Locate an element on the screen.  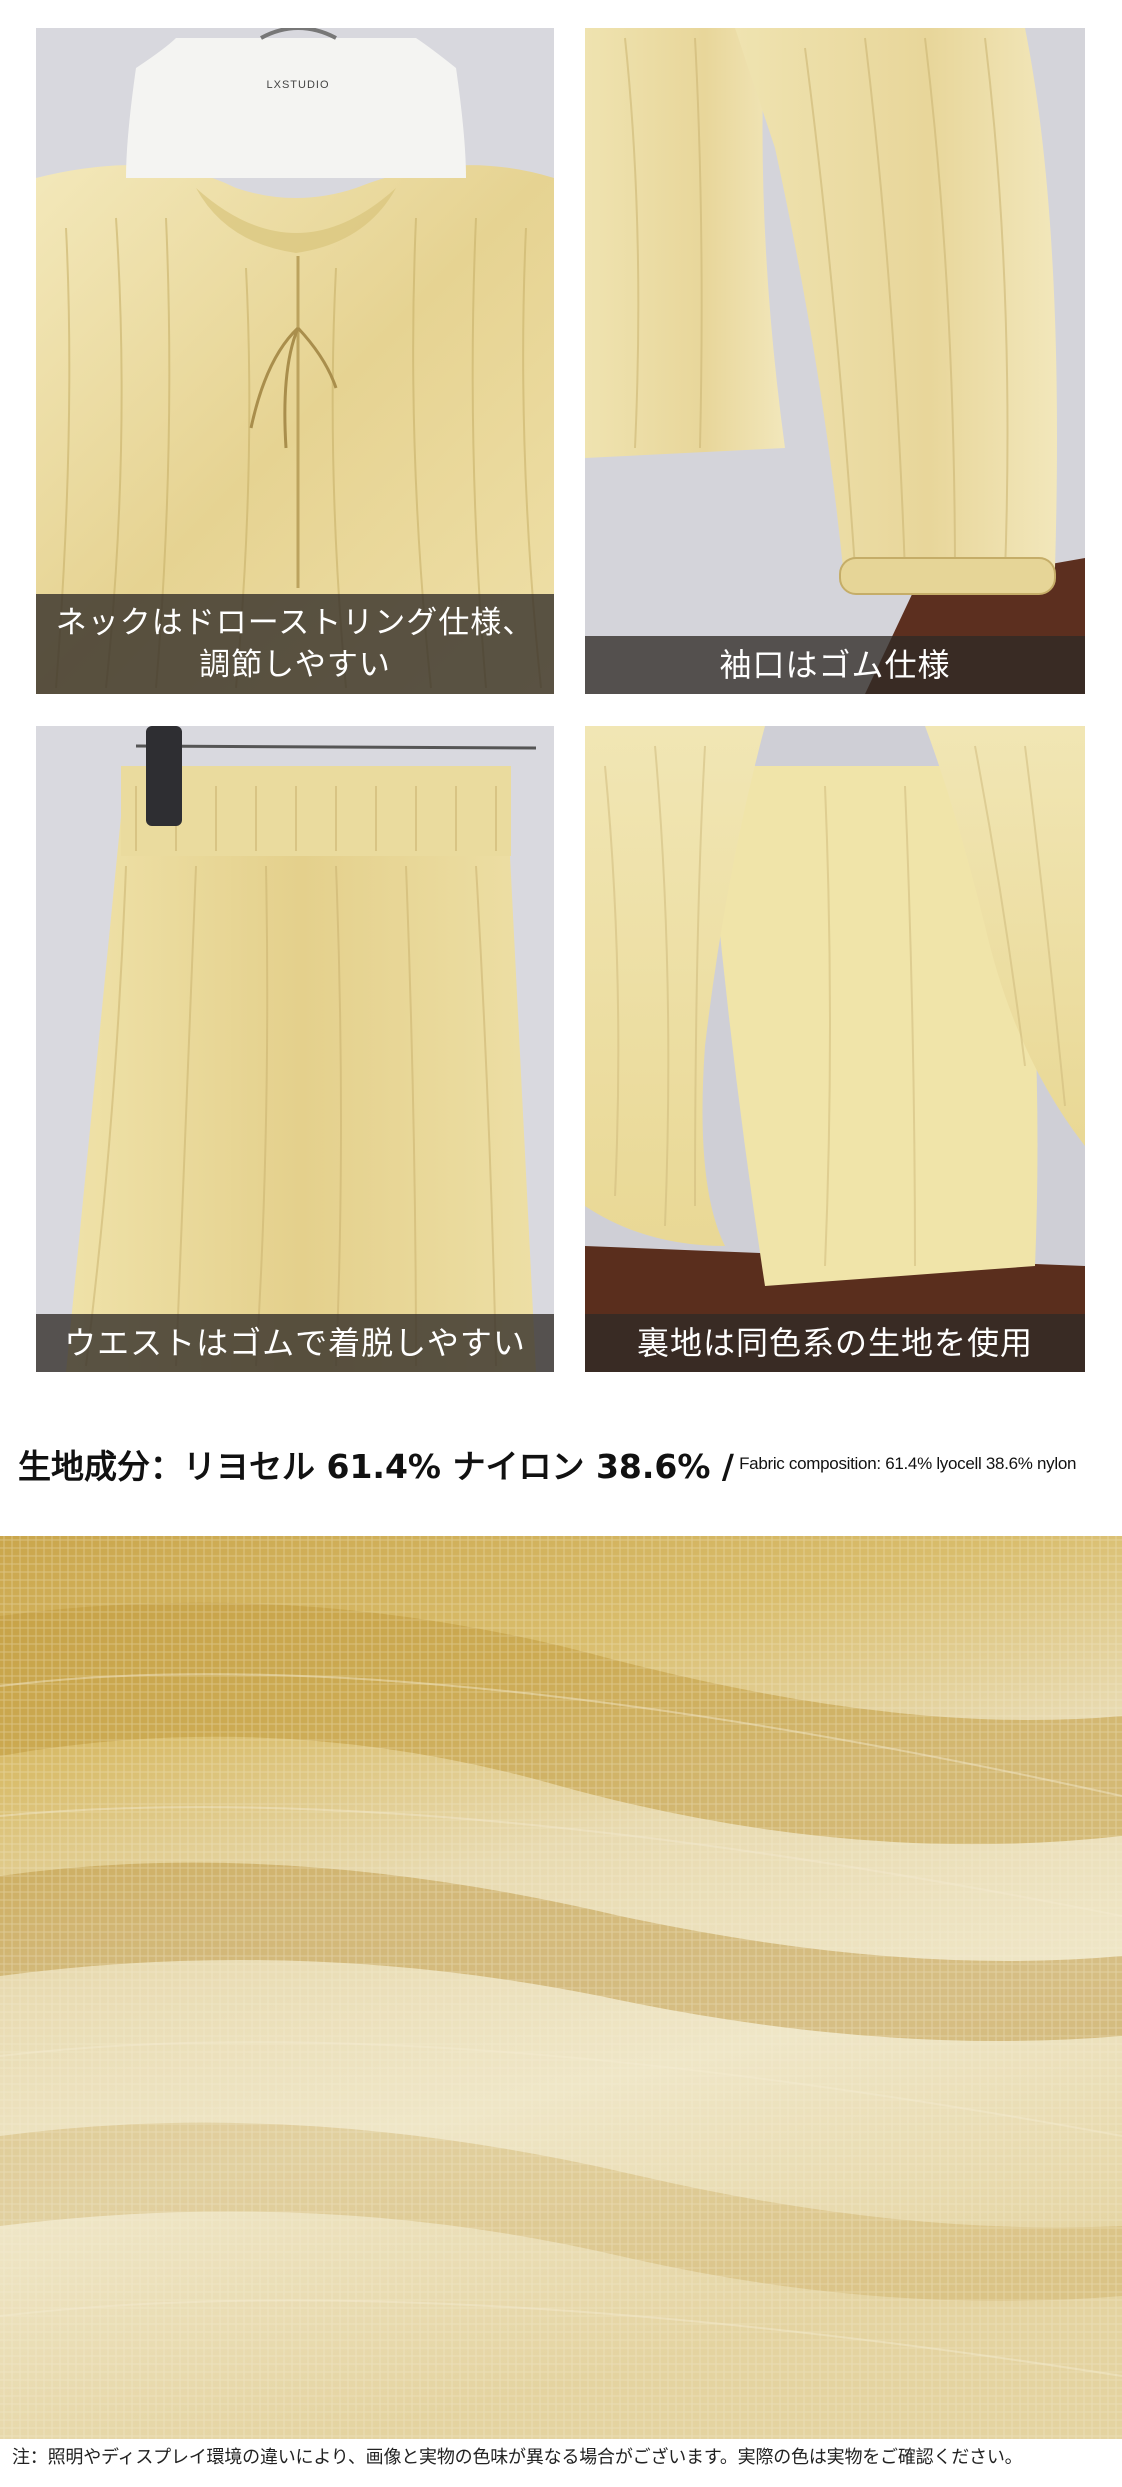
cuff-caption: 袖口はゴム仕様 is located at coordinates (835, 665).